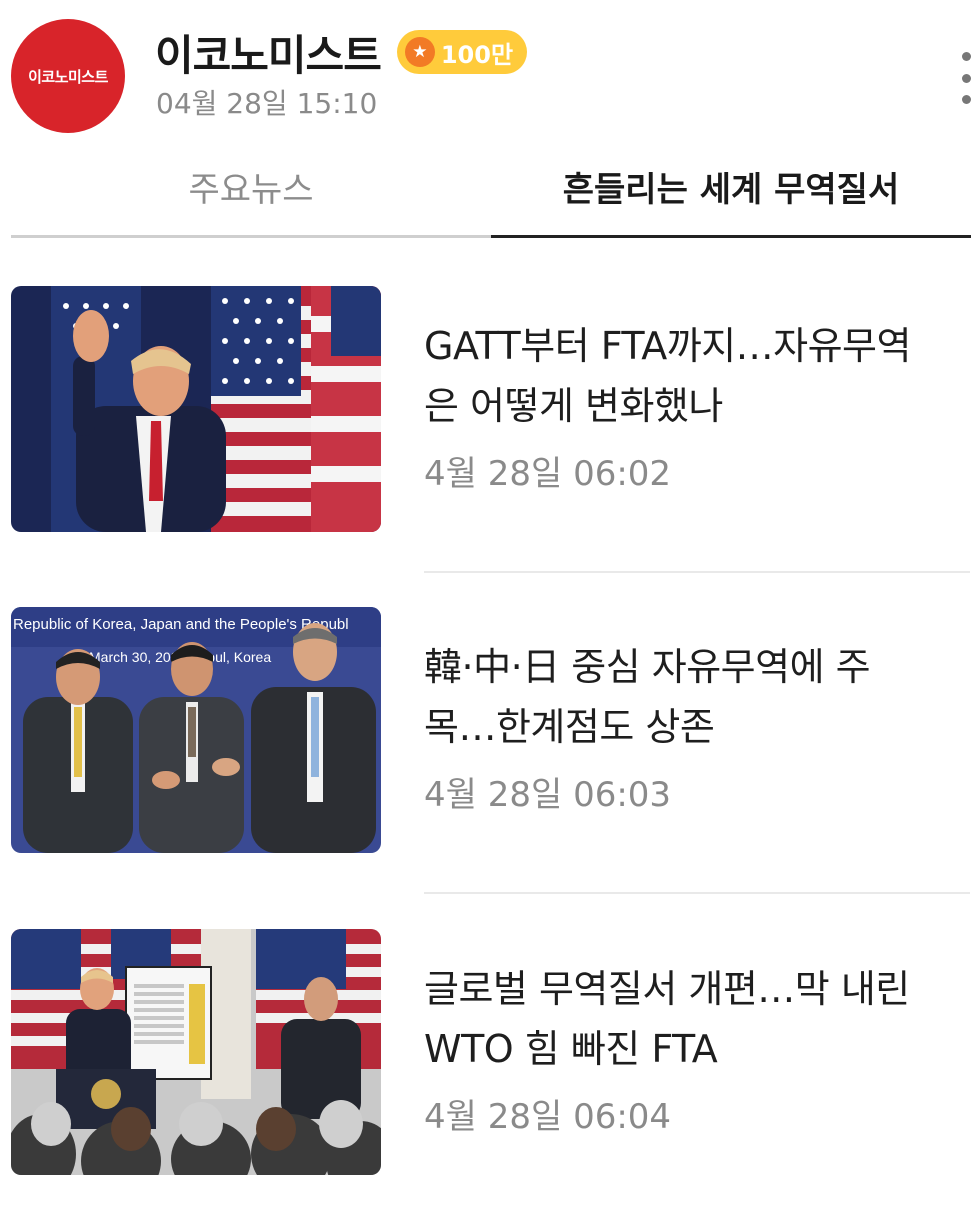 The image size is (978, 1221). Describe the element at coordinates (267, 103) in the screenshot. I see `post-timestamp: 04월 28일 15:10` at that location.